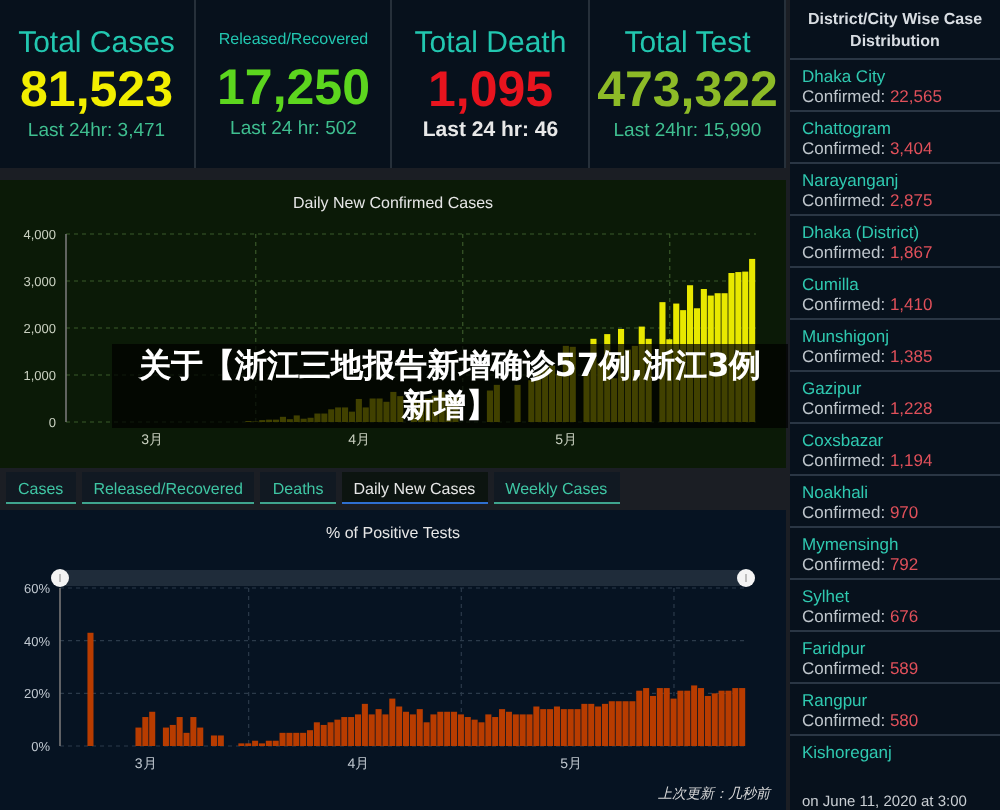 The width and height of the screenshot is (1000, 810). Describe the element at coordinates (862, 232) in the screenshot. I see `district-name: Dhaka (District)` at that location.